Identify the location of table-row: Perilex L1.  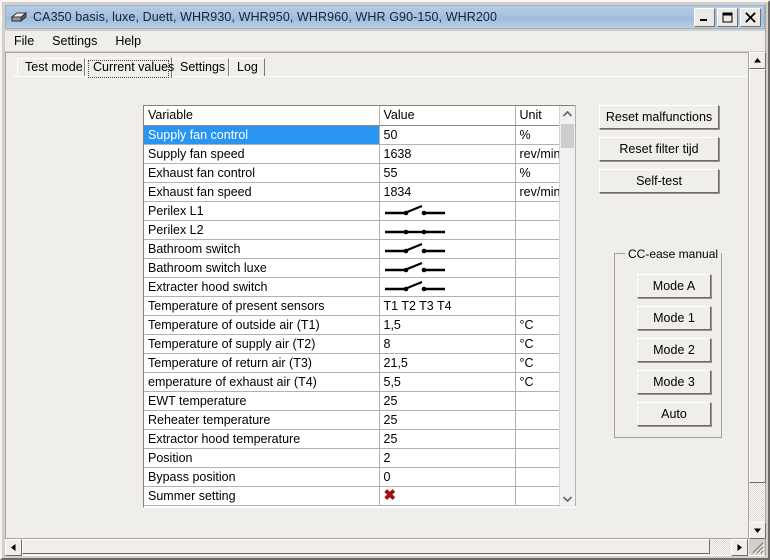
(360, 211).